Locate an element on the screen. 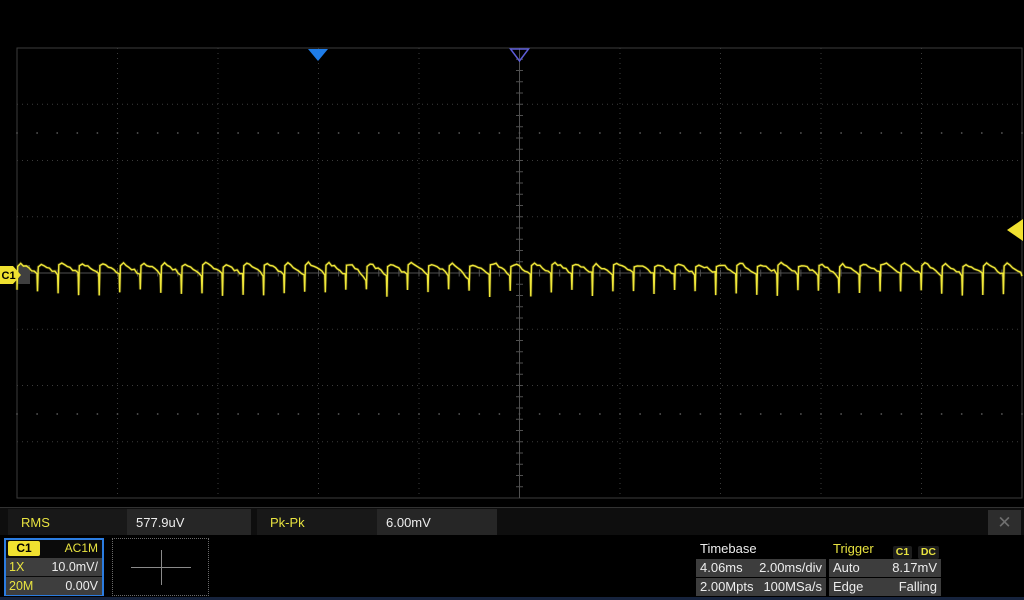 The height and width of the screenshot is (600, 1024). trigger-mode: Auto is located at coordinates (846, 567).